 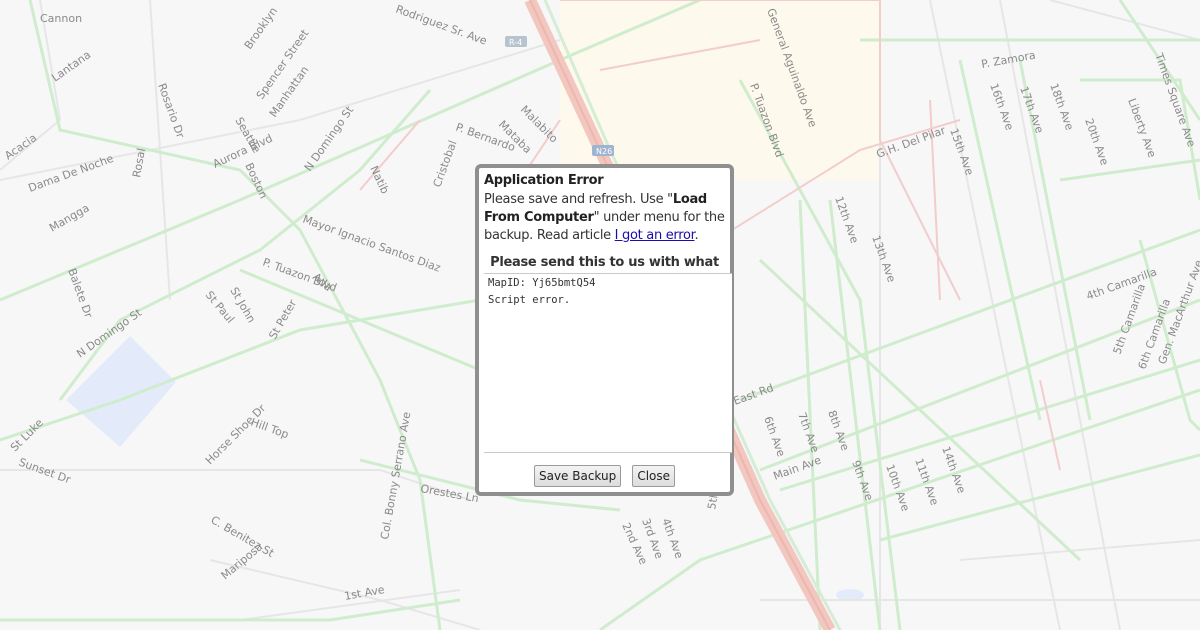 I want to click on dialog-buttons: Save Backup Close, so click(x=604, y=476).